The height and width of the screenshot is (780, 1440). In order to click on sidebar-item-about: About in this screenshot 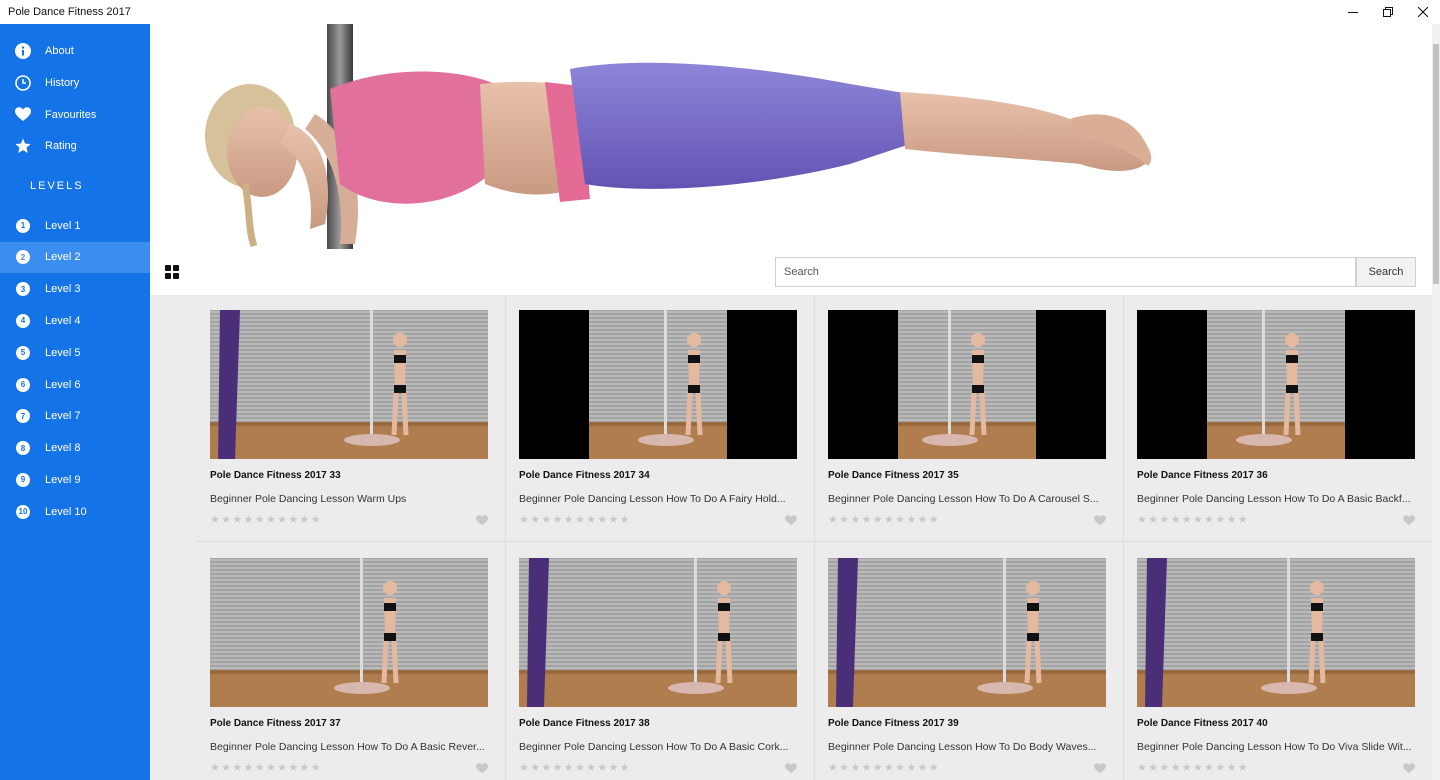, I will do `click(75, 50)`.